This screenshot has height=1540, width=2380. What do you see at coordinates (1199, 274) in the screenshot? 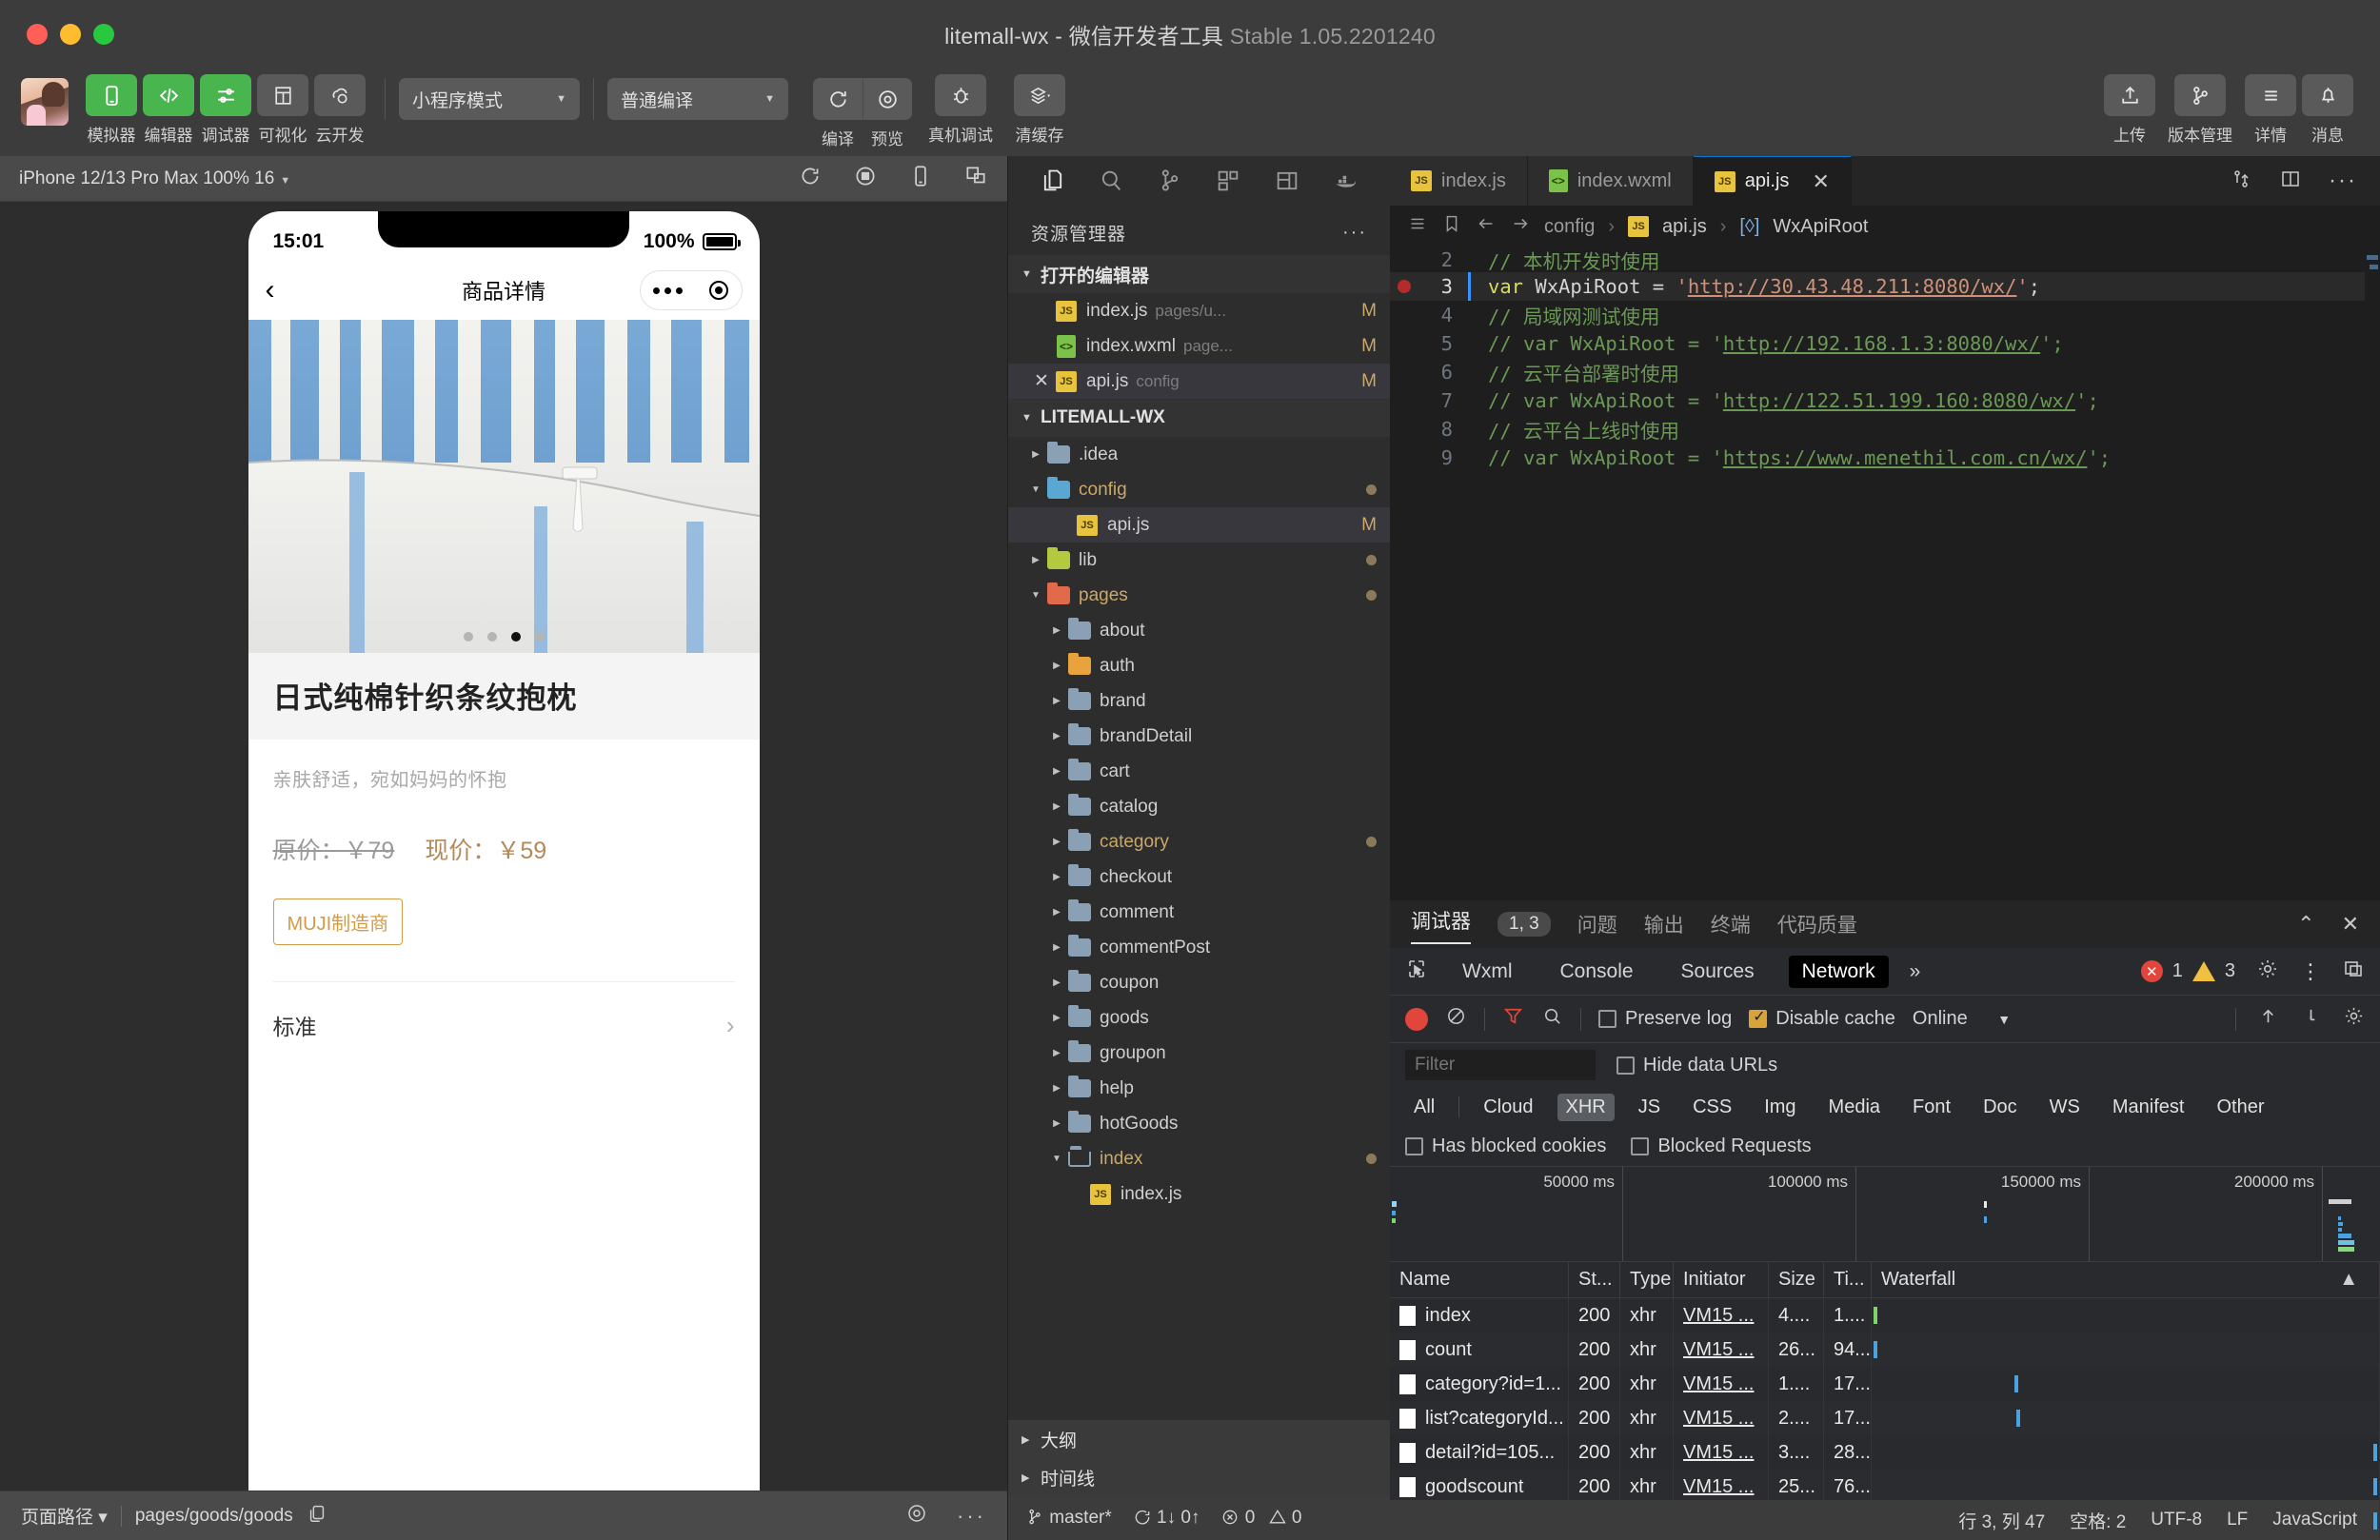
I see `open-editors-section: ▼ 打开的编辑器` at bounding box center [1199, 274].